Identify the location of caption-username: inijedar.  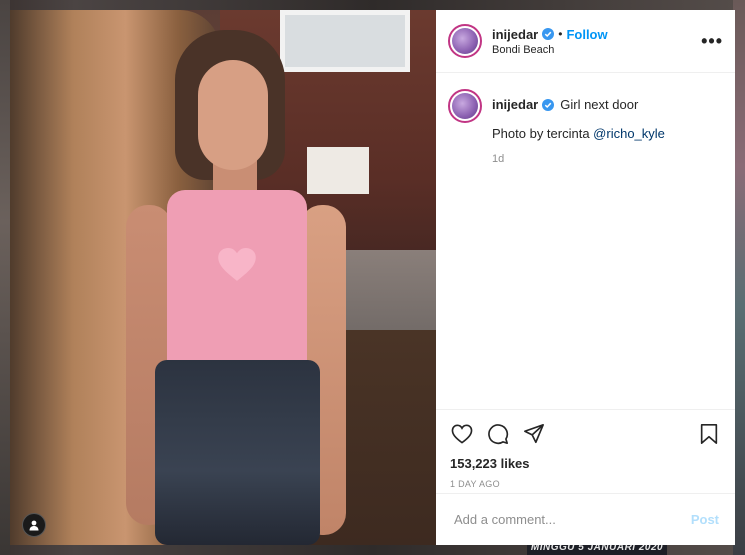
(515, 104).